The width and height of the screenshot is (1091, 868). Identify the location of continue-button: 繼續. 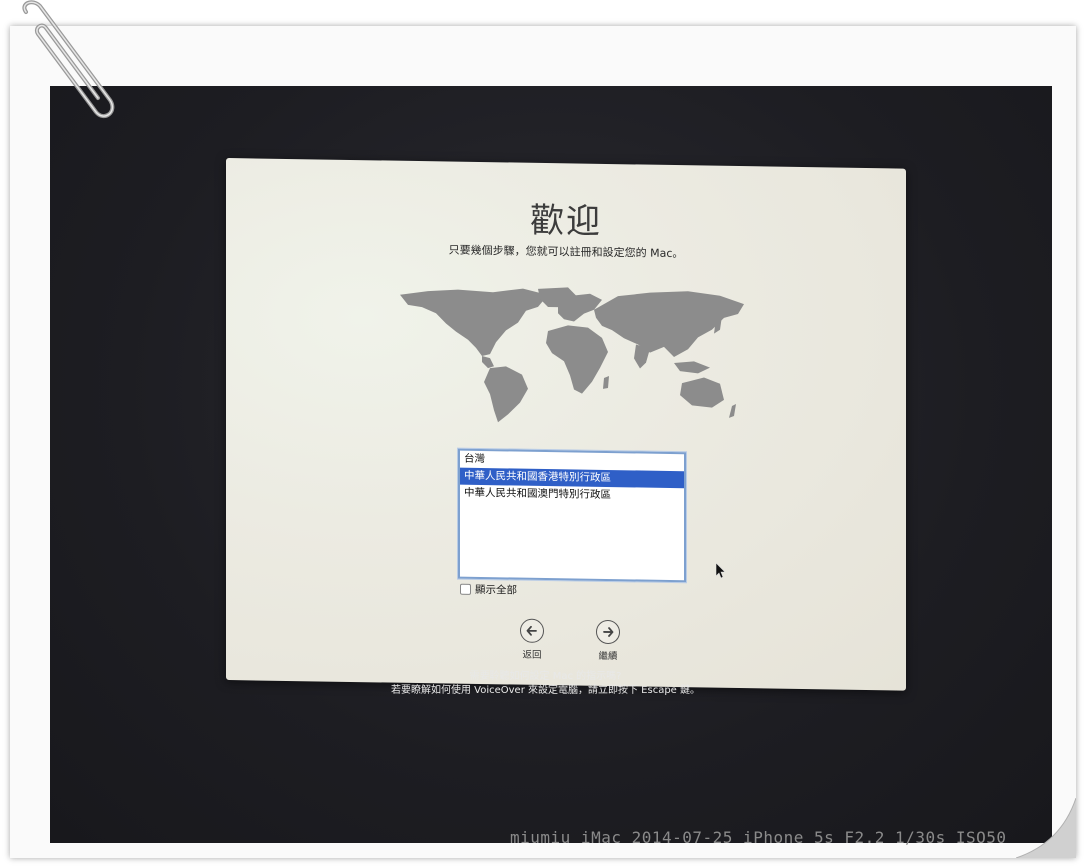
(608, 641).